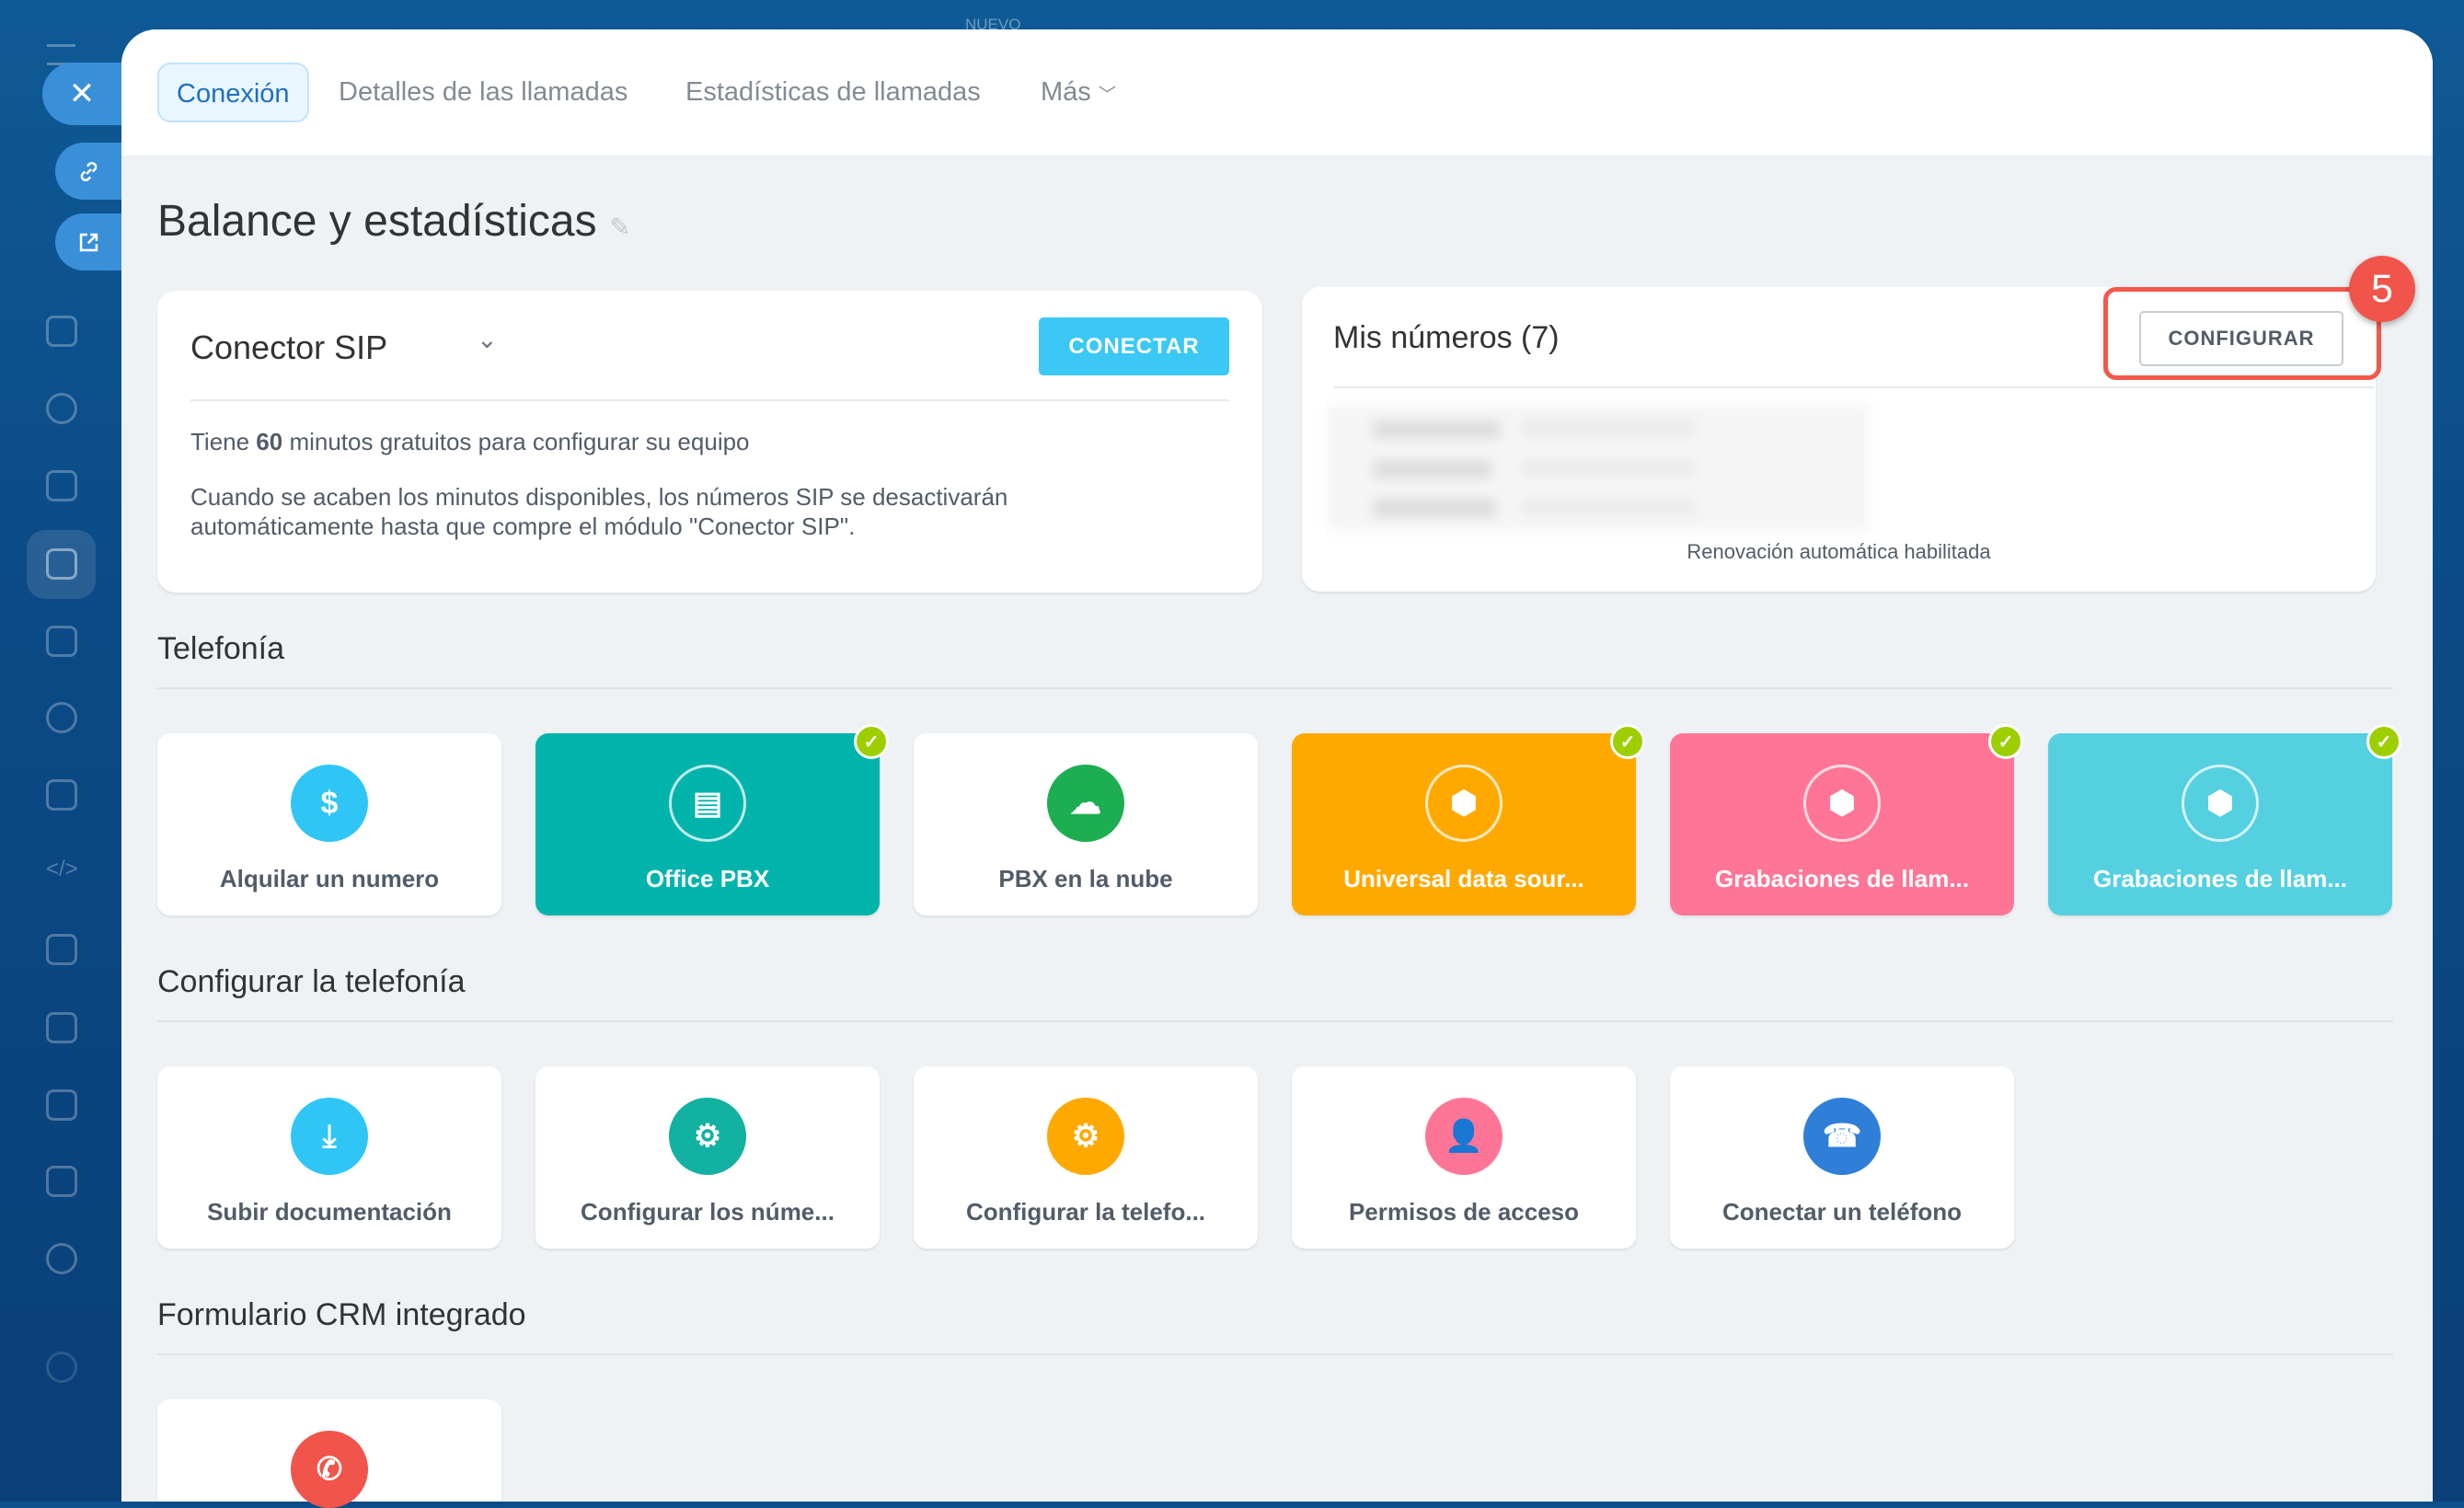  What do you see at coordinates (1464, 1136) in the screenshot?
I see `user-lock-icon: 👤` at bounding box center [1464, 1136].